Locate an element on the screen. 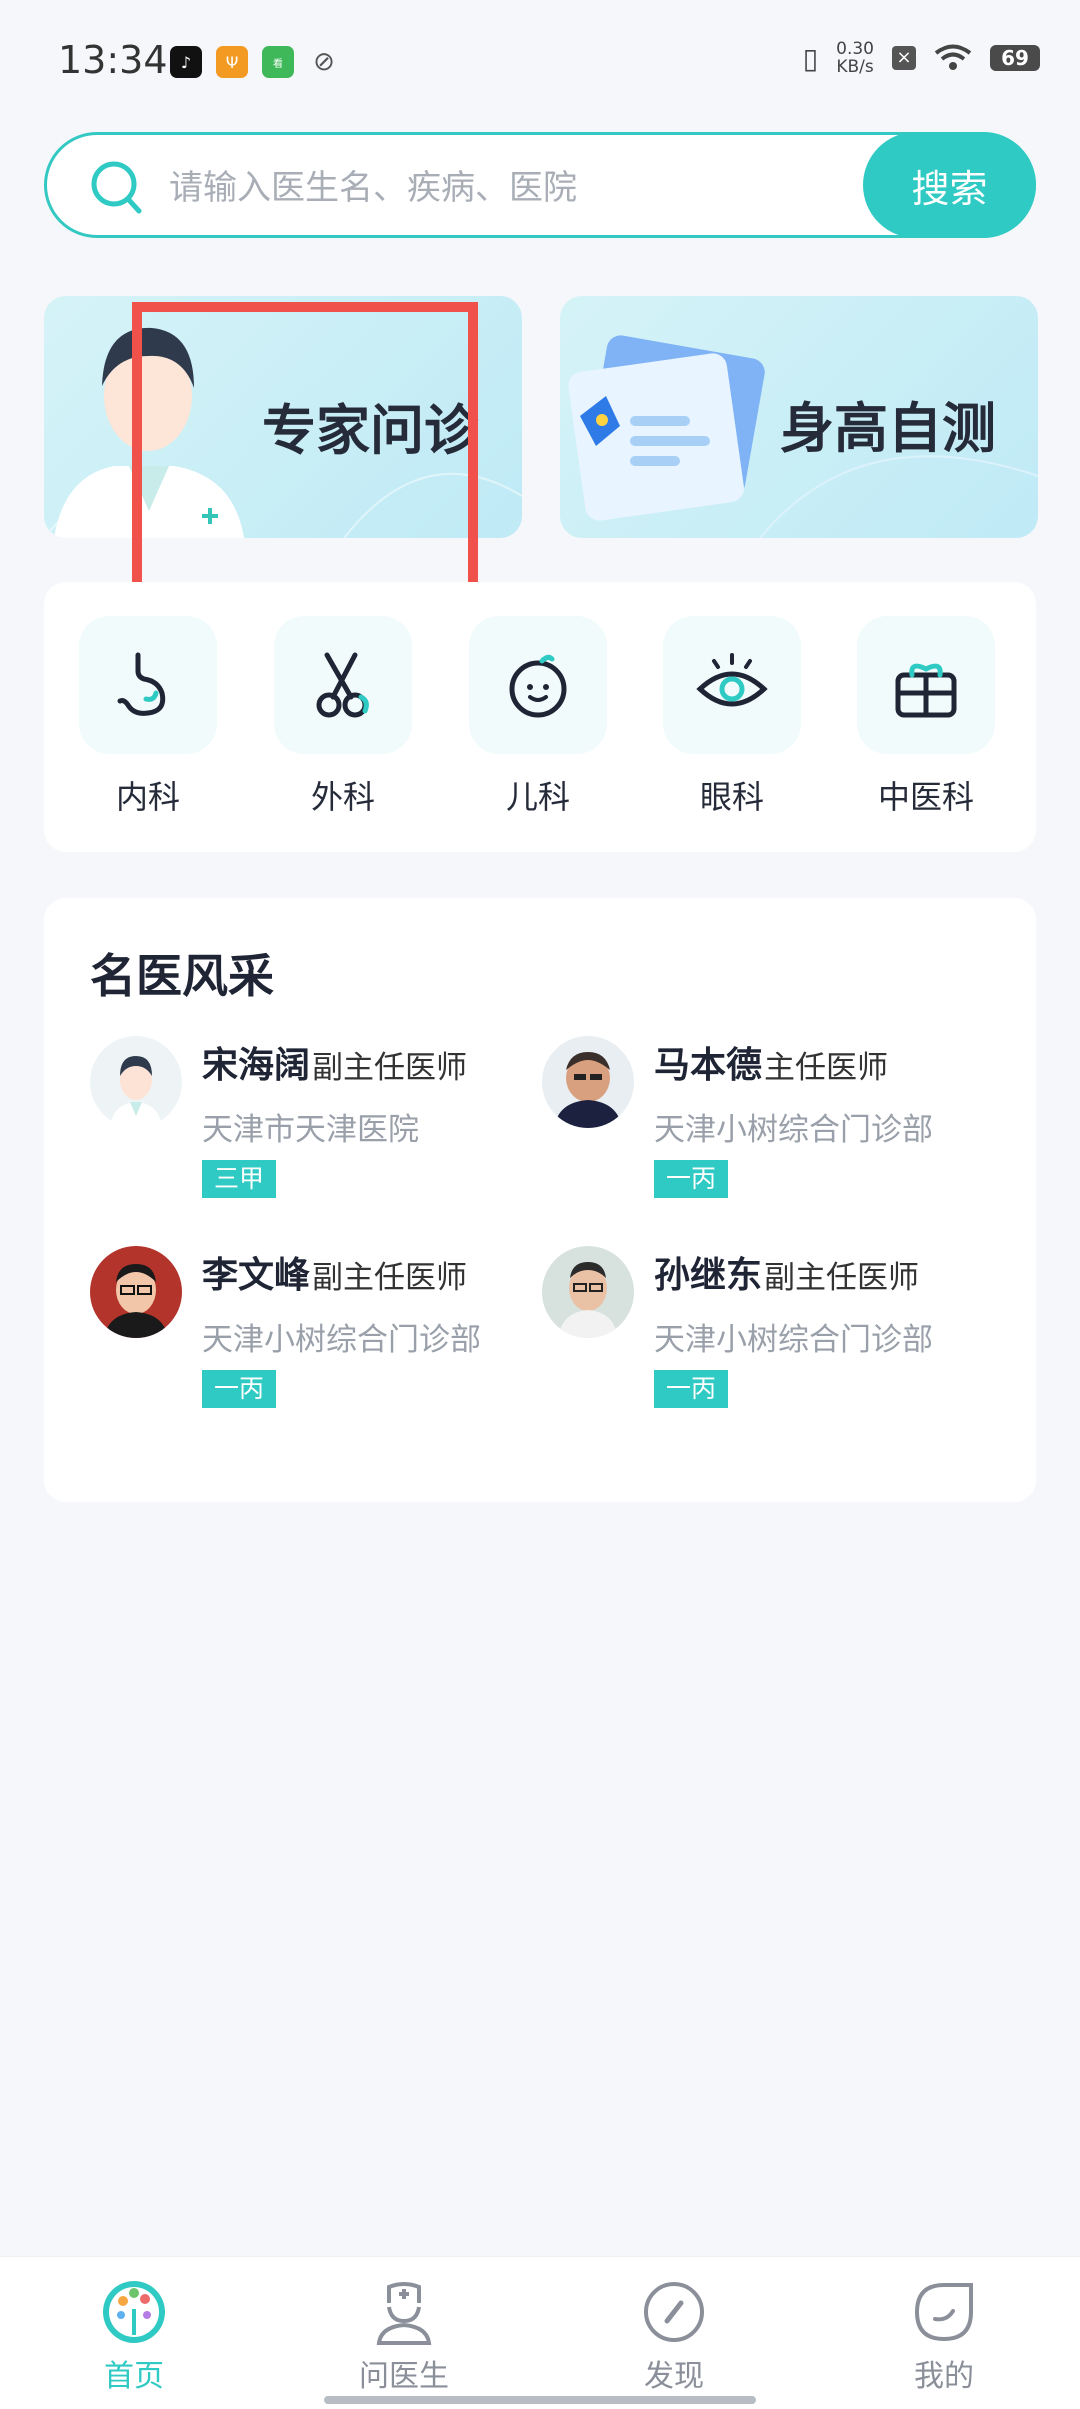  eye-icon is located at coordinates (732, 680).